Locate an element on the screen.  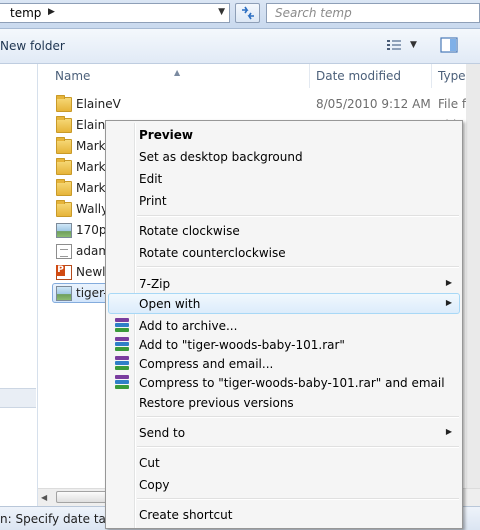
column-header-date-modified: Date modified is located at coordinates (371, 76).